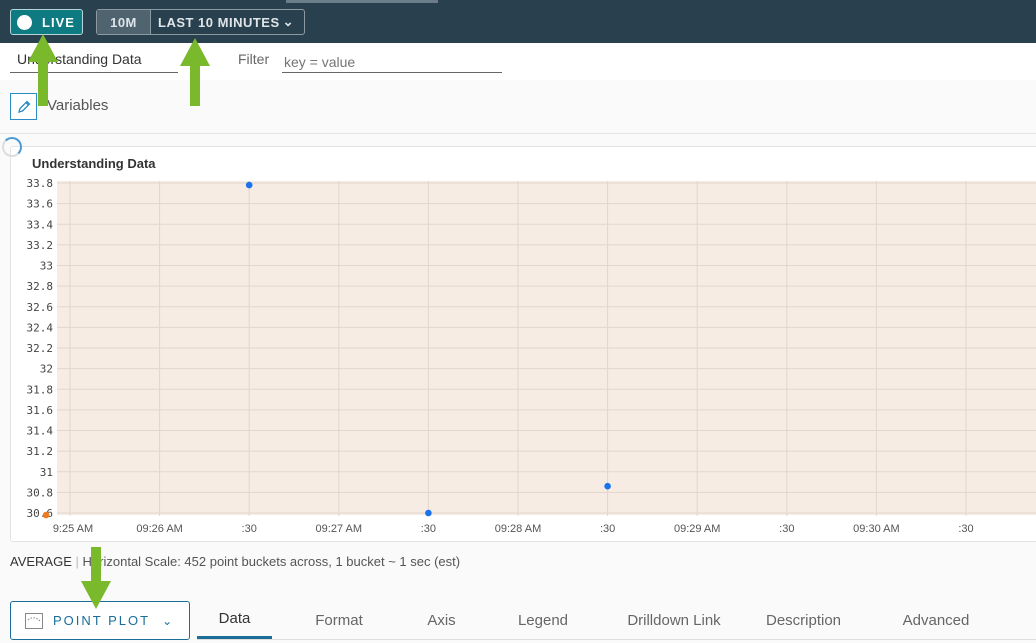 The width and height of the screenshot is (1036, 643). Describe the element at coordinates (803, 620) in the screenshot. I see `tab-description: Description` at that location.